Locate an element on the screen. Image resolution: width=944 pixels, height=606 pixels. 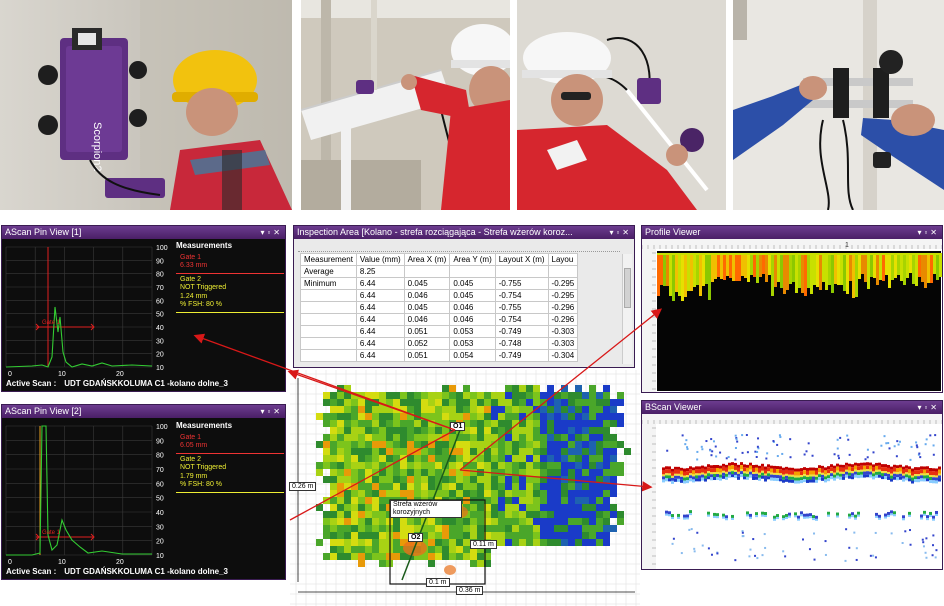
table-cell: 0.052 is located at coordinates (427, 343).